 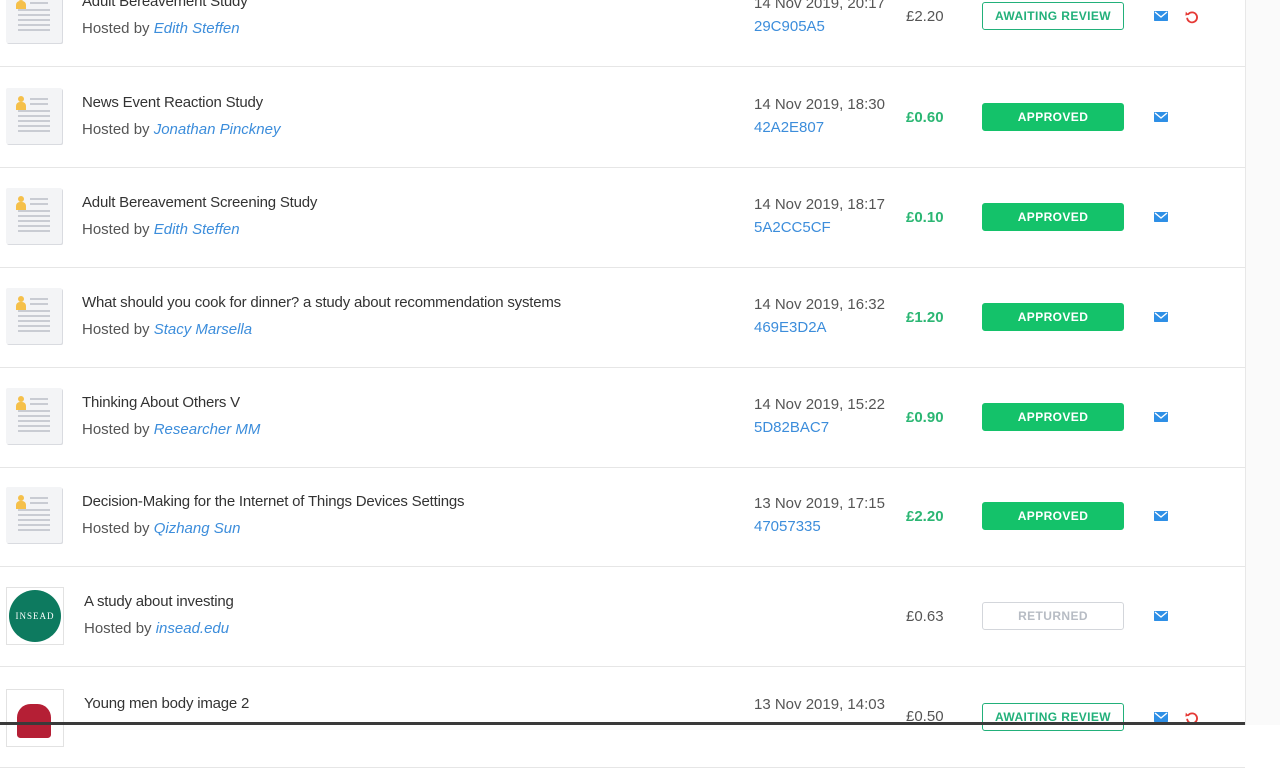 What do you see at coordinates (203, 329) in the screenshot?
I see `researcher-link: Stacy Marsella` at bounding box center [203, 329].